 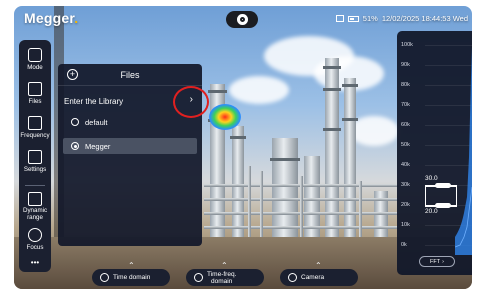 I want to click on library-option-megger: Megger, so click(x=130, y=146).